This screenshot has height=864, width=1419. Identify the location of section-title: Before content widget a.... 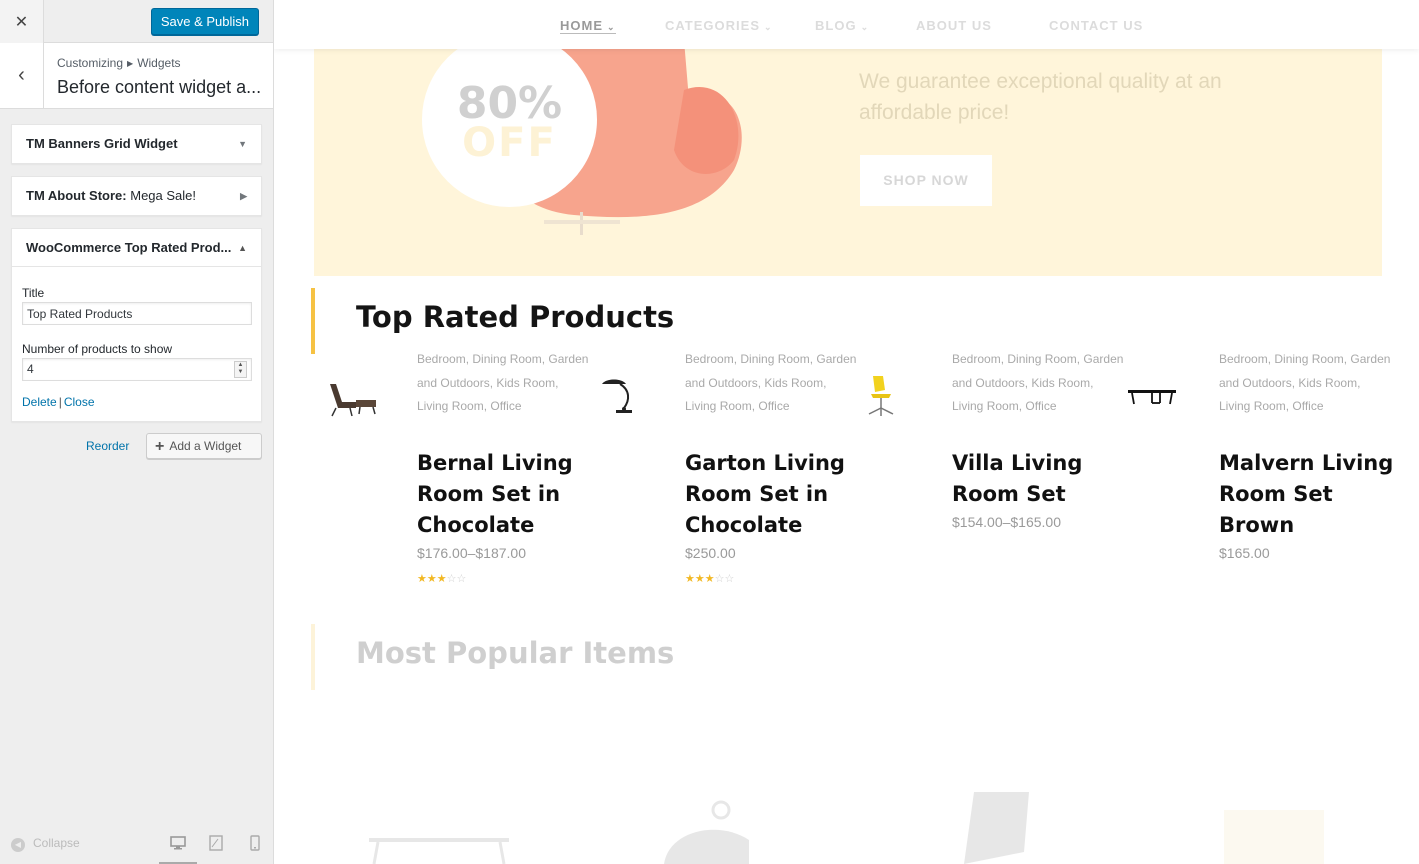
(159, 87).